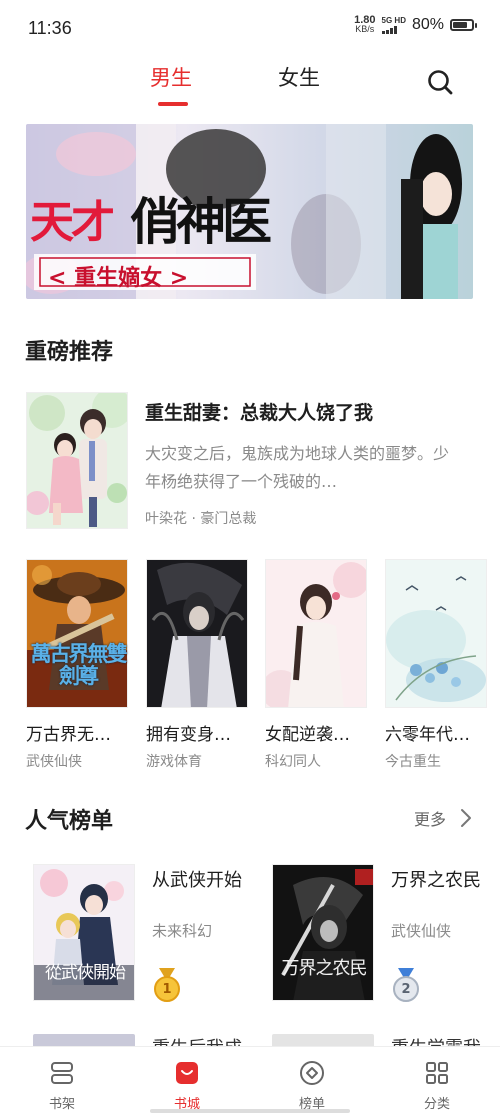  I want to click on tab-male: 男生, so click(171, 77).